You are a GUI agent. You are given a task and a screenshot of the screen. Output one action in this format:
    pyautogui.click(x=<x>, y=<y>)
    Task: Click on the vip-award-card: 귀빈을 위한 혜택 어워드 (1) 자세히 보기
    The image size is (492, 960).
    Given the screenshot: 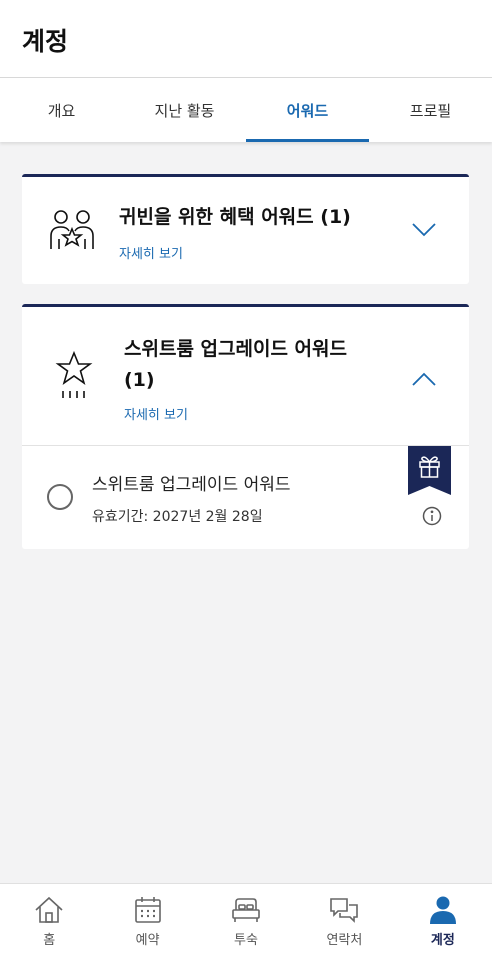 What is the action you would take?
    pyautogui.click(x=245, y=229)
    